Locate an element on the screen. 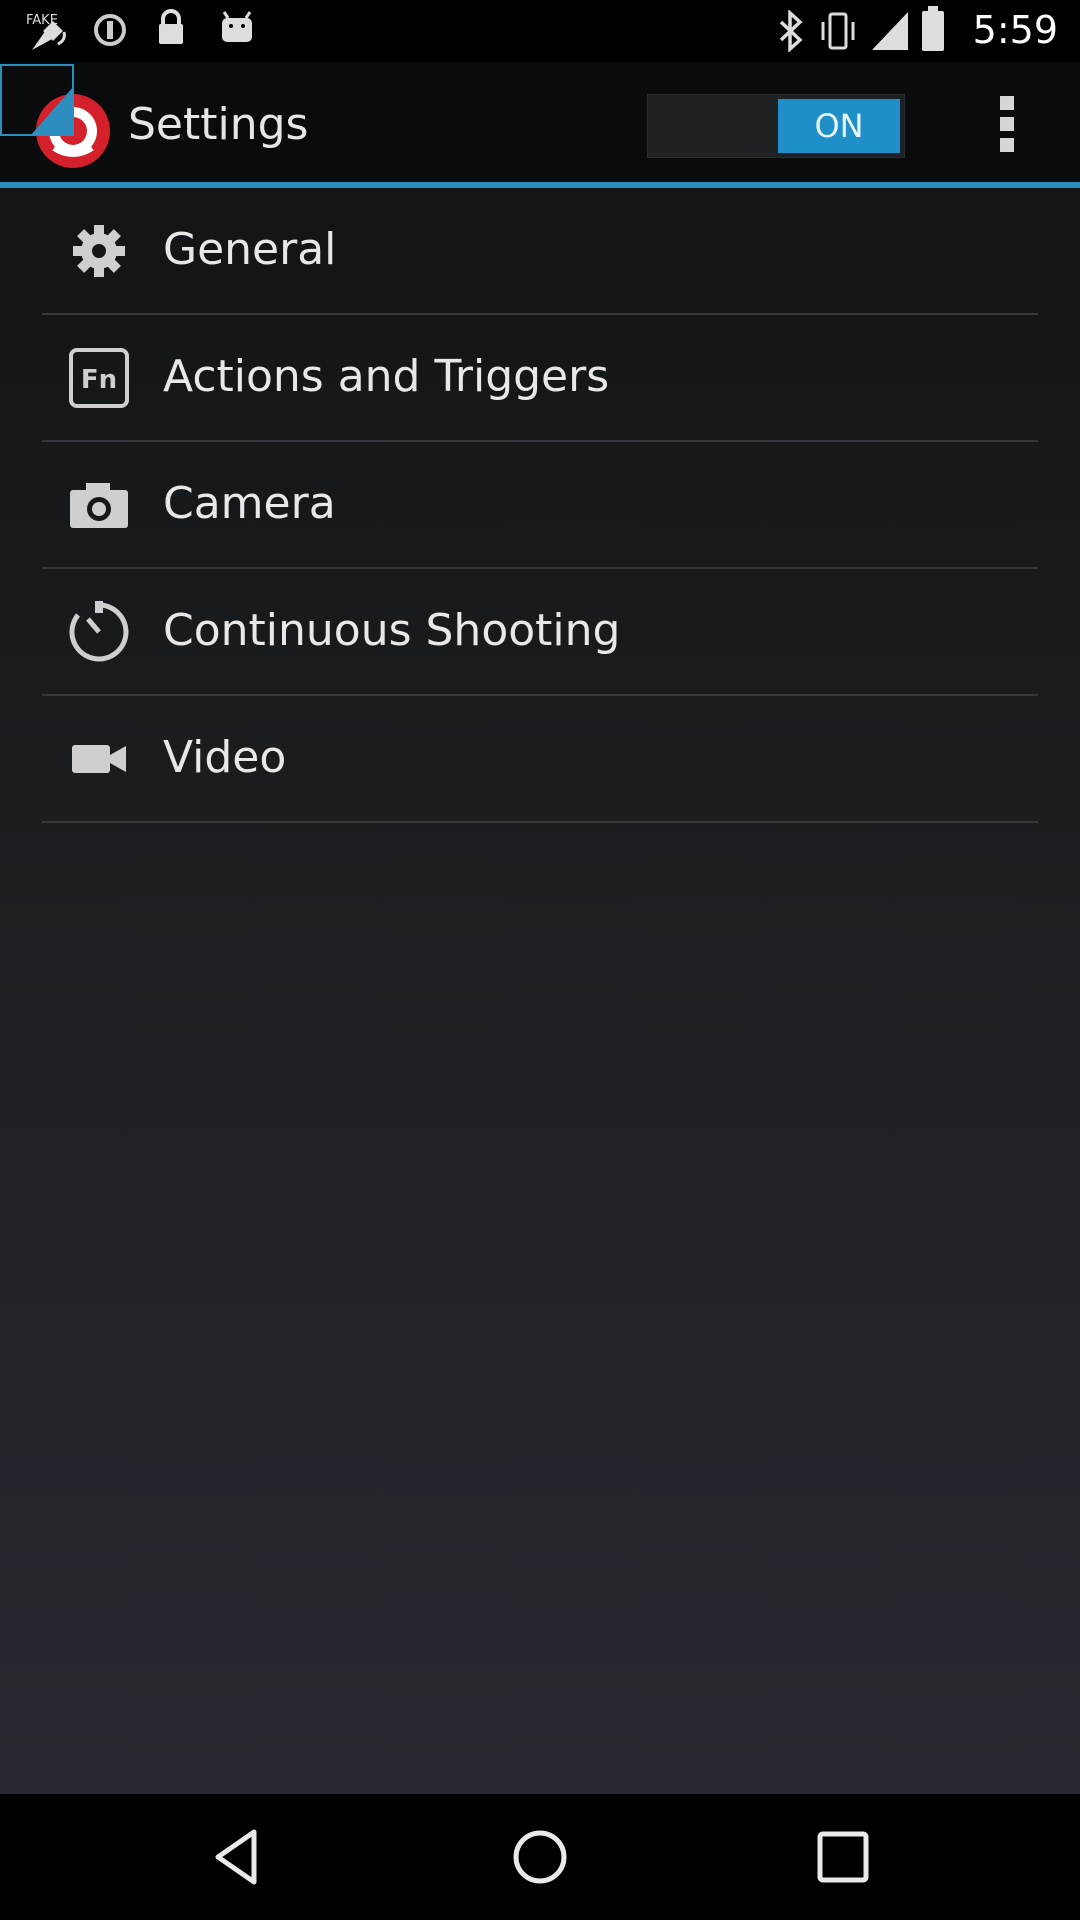  clock: 5:59 is located at coordinates (1015, 30).